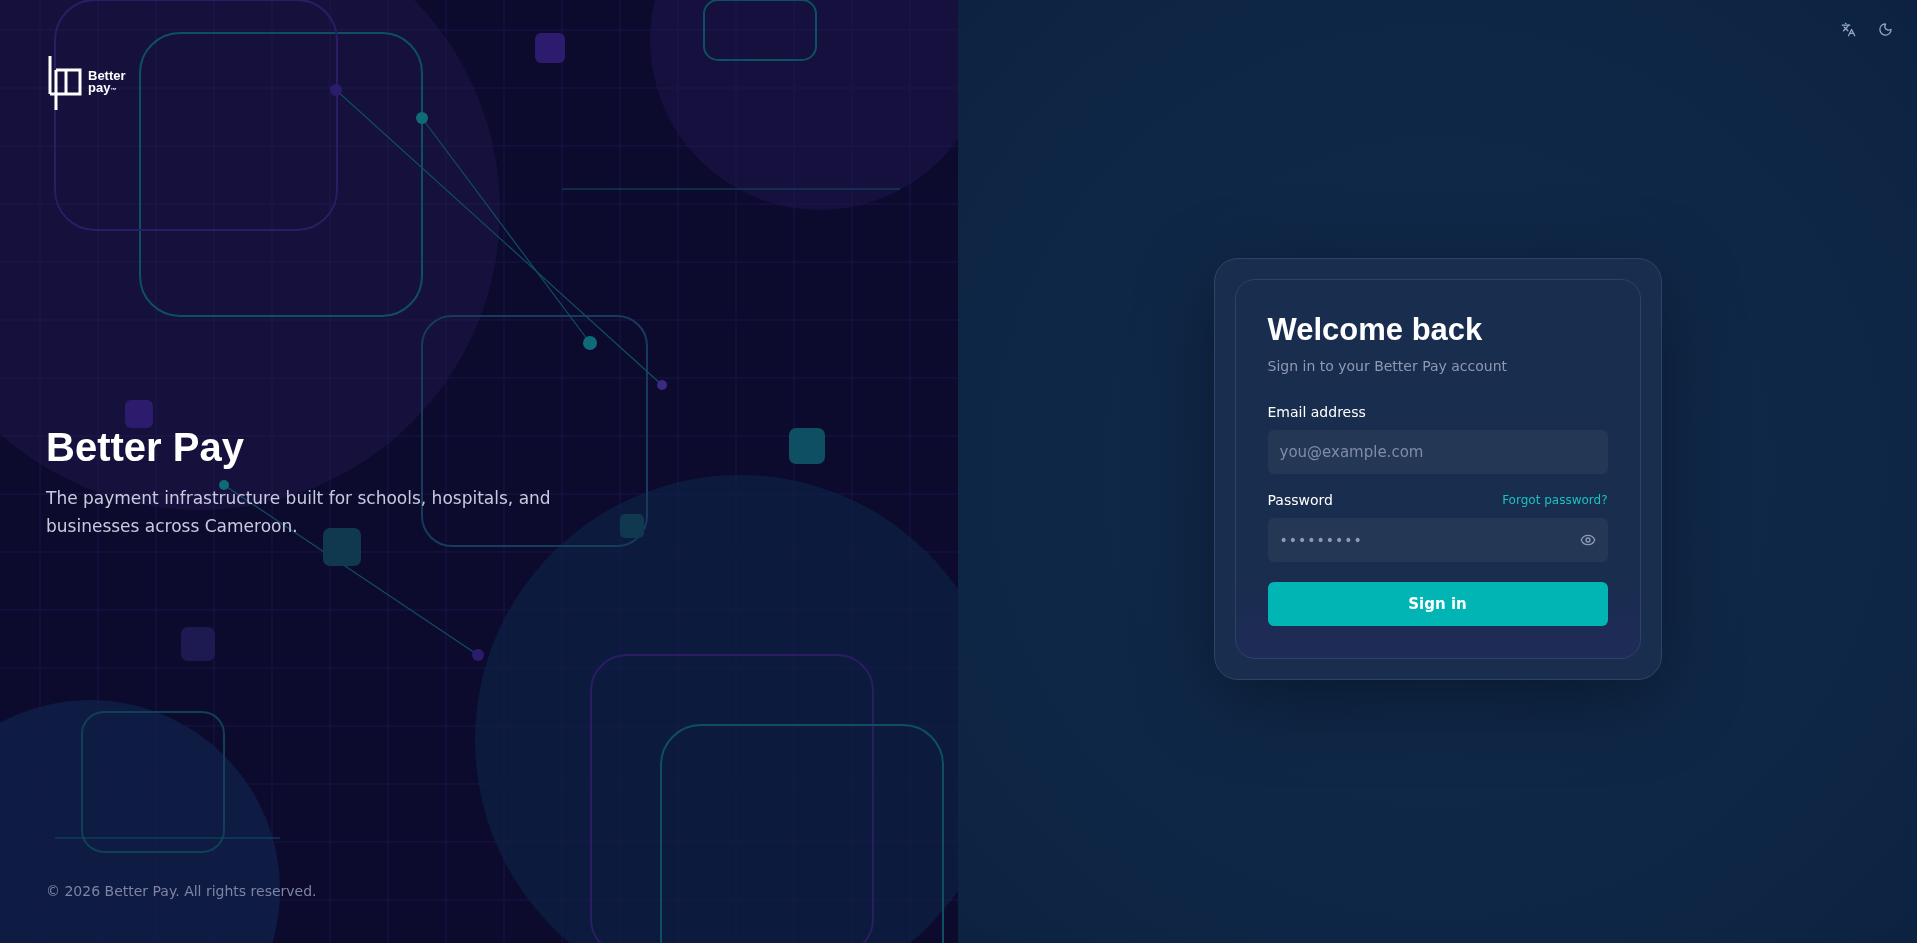 This screenshot has height=943, width=1917. Describe the element at coordinates (107, 76) in the screenshot. I see `logo-wordmark: Better` at that location.